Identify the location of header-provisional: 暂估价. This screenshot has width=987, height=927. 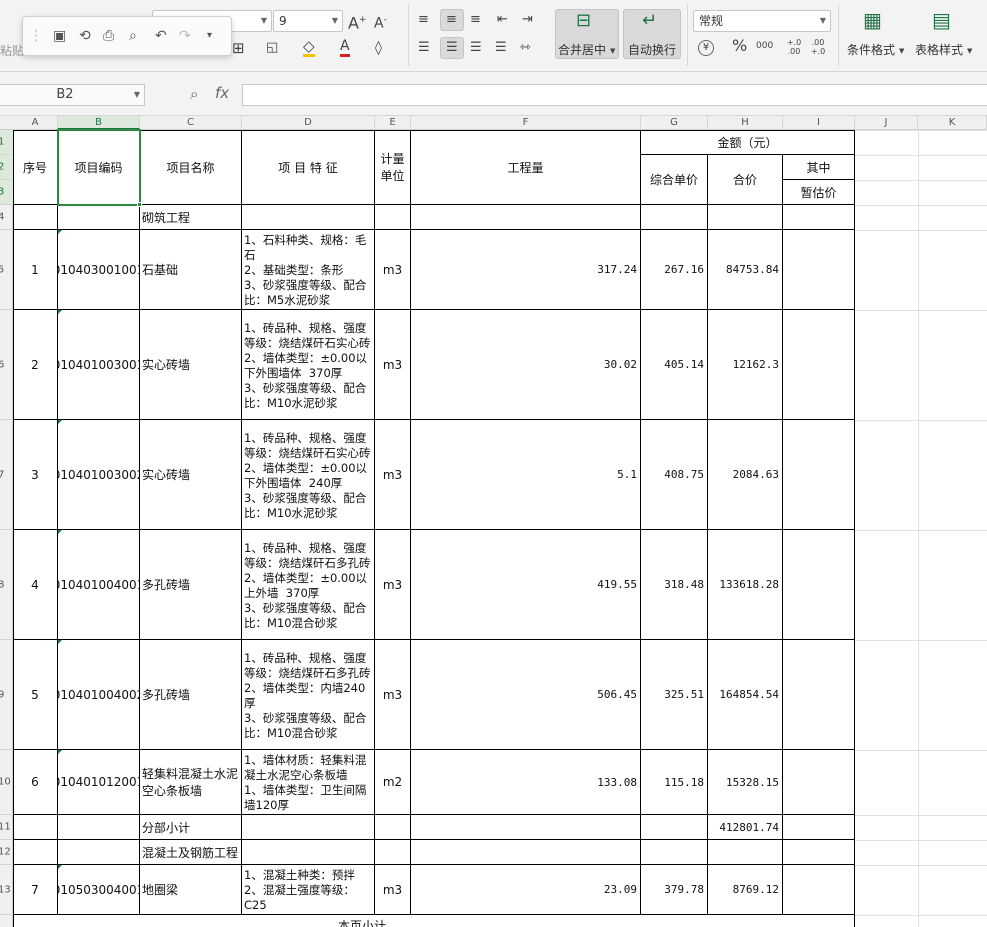
(819, 192).